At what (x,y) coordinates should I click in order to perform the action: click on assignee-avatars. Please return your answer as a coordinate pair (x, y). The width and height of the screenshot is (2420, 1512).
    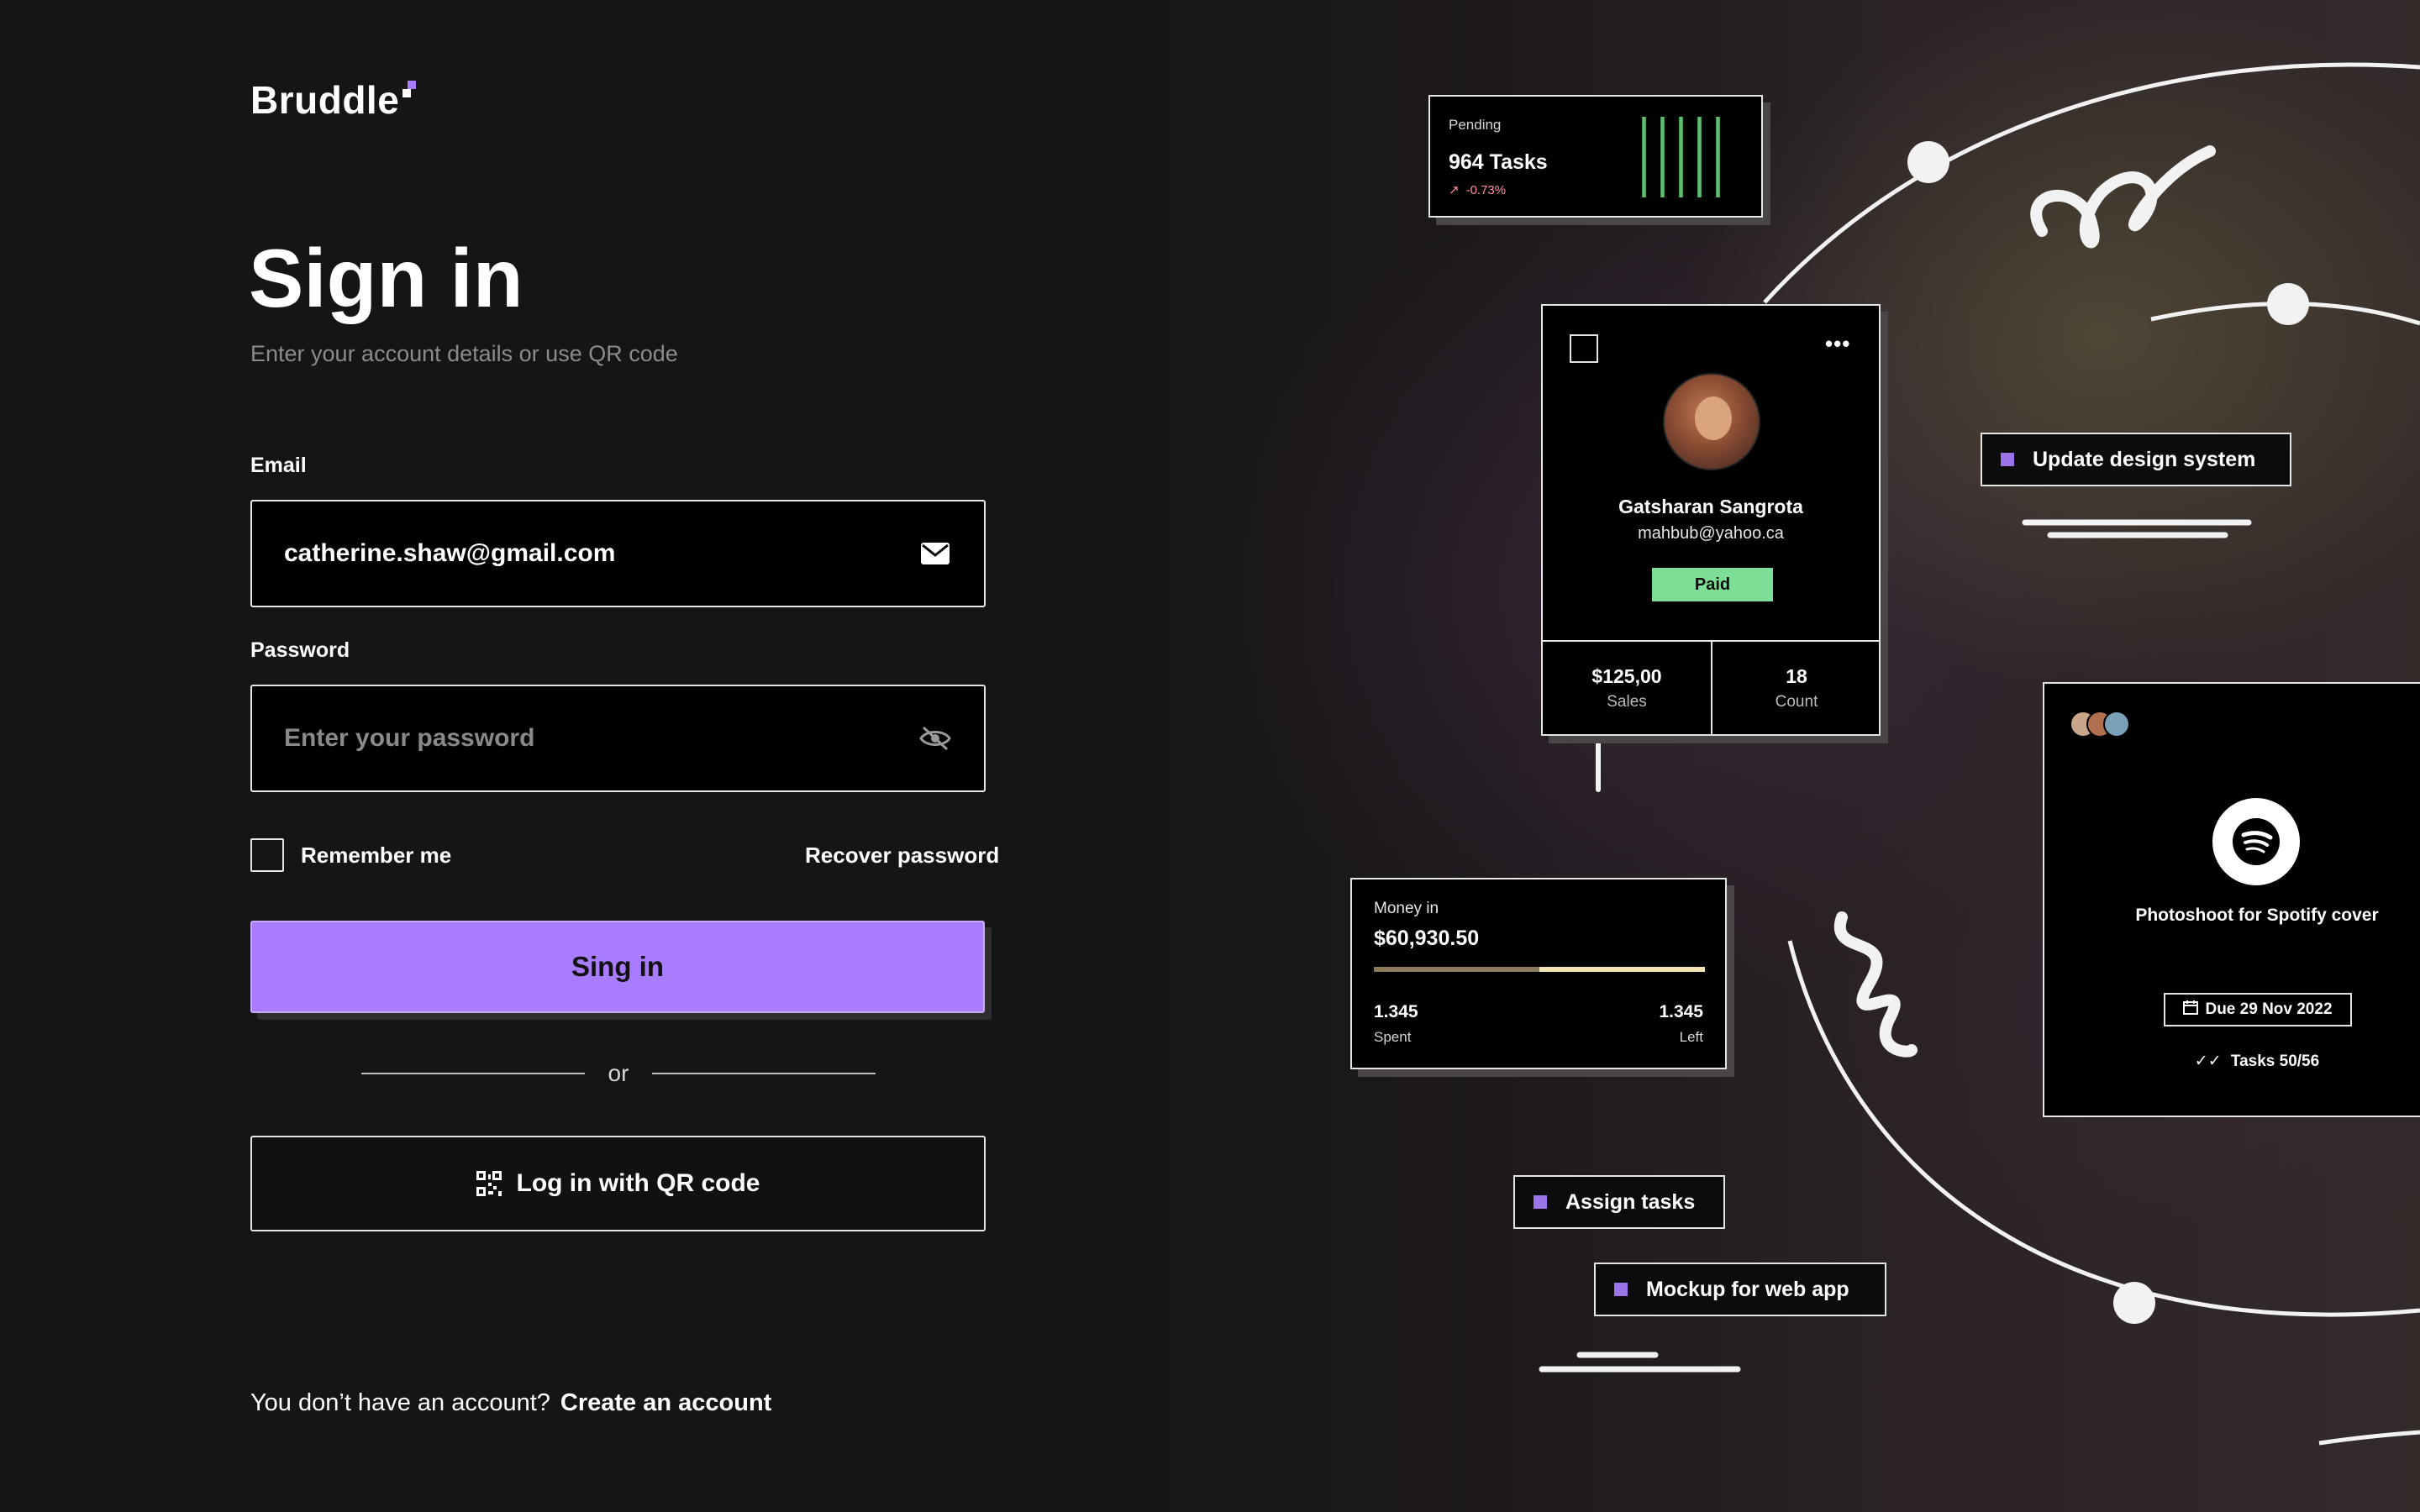
    Looking at the image, I should click on (2100, 724).